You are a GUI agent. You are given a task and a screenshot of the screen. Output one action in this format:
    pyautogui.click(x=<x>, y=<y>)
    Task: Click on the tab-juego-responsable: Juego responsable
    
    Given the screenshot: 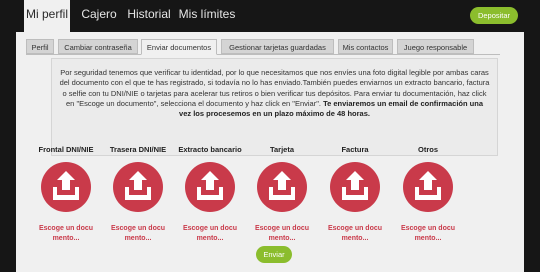 What is the action you would take?
    pyautogui.click(x=435, y=46)
    